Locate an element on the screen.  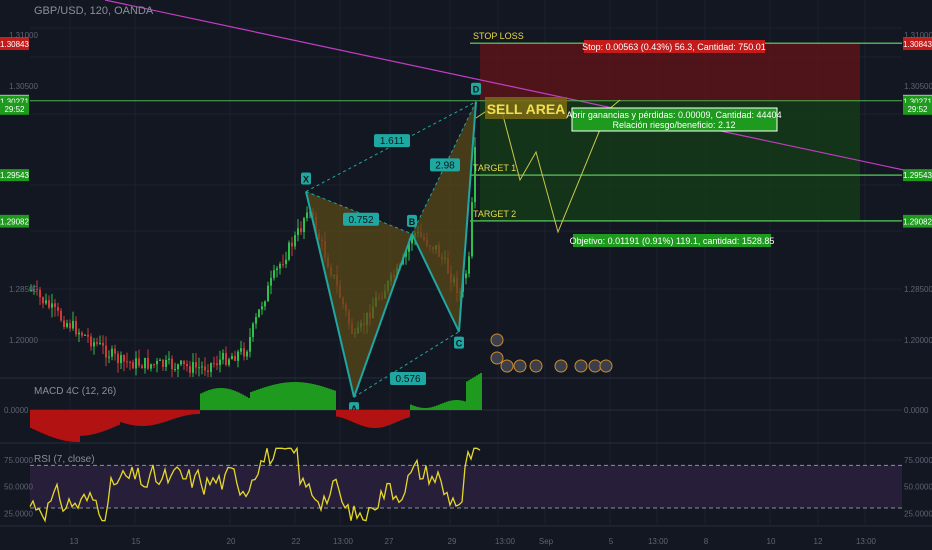
time-label: 8 is located at coordinates (706, 541).